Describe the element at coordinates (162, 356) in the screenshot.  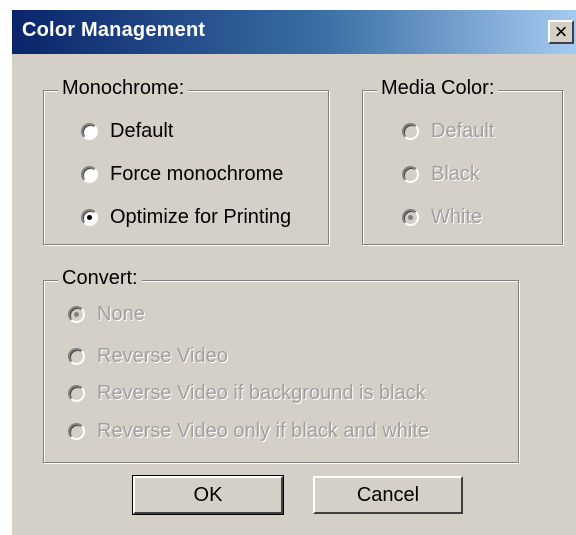
I see `convert-reverse-video-label: Reverse Video` at that location.